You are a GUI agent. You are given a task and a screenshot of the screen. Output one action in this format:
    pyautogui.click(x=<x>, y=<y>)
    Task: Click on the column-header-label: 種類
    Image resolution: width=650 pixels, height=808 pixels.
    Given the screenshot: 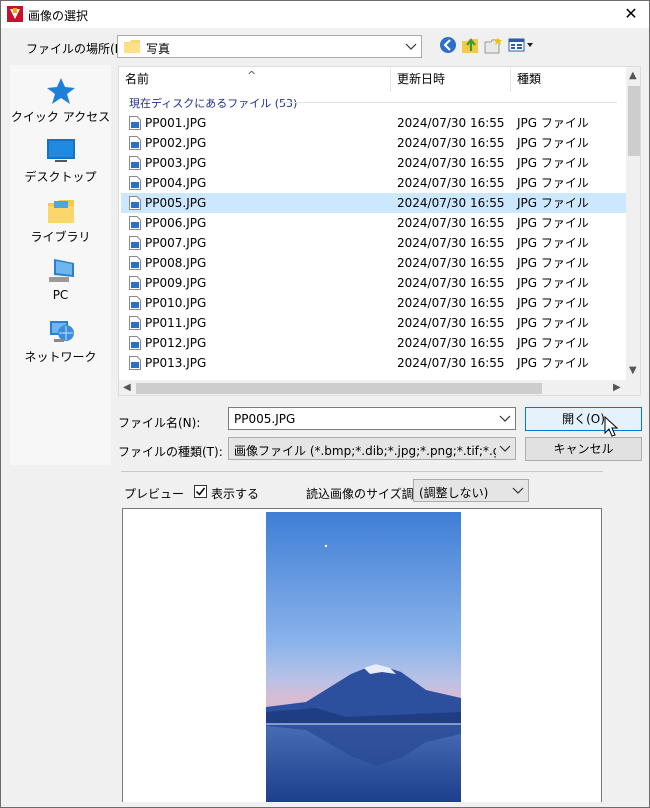 What is the action you would take?
    pyautogui.click(x=529, y=79)
    